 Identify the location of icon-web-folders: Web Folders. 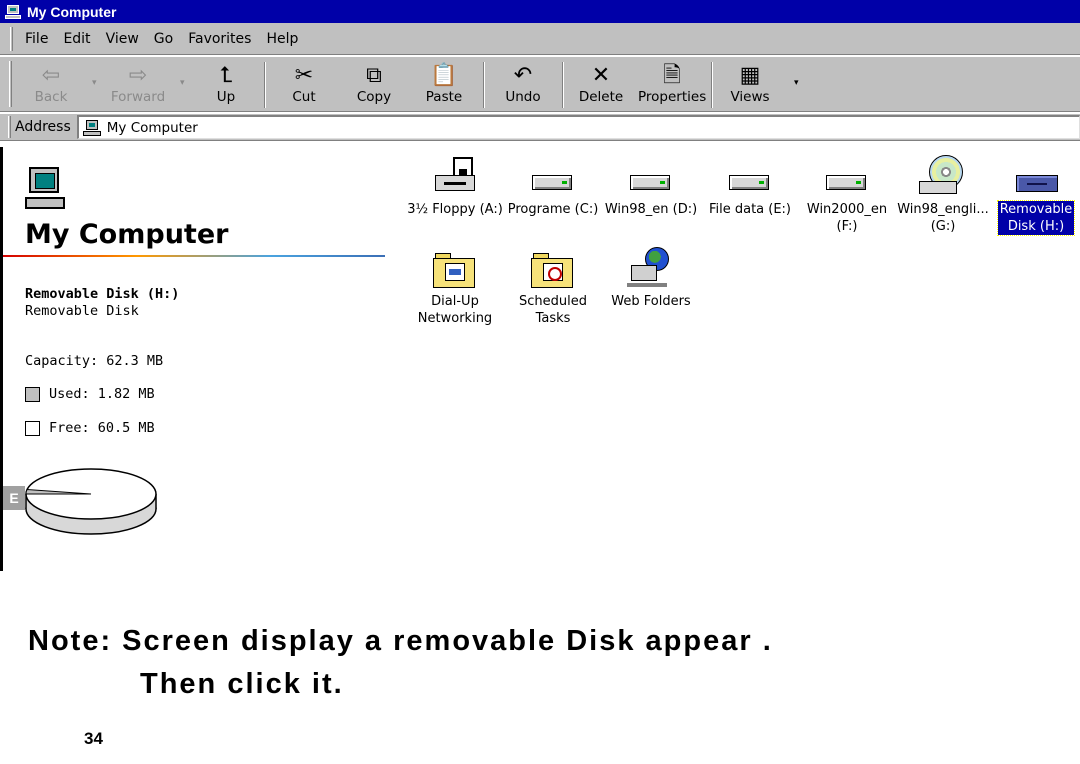
(651, 278).